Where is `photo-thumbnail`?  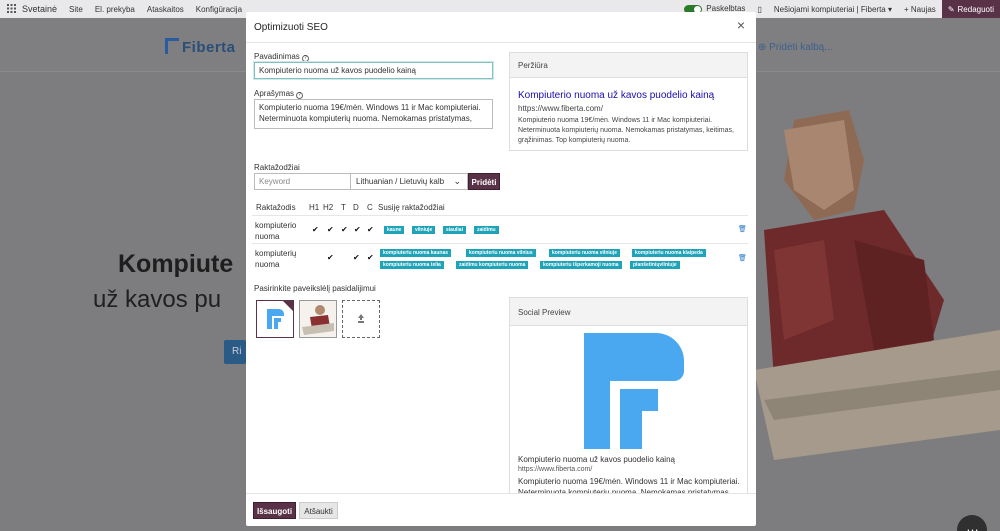
photo-thumbnail is located at coordinates (318, 319).